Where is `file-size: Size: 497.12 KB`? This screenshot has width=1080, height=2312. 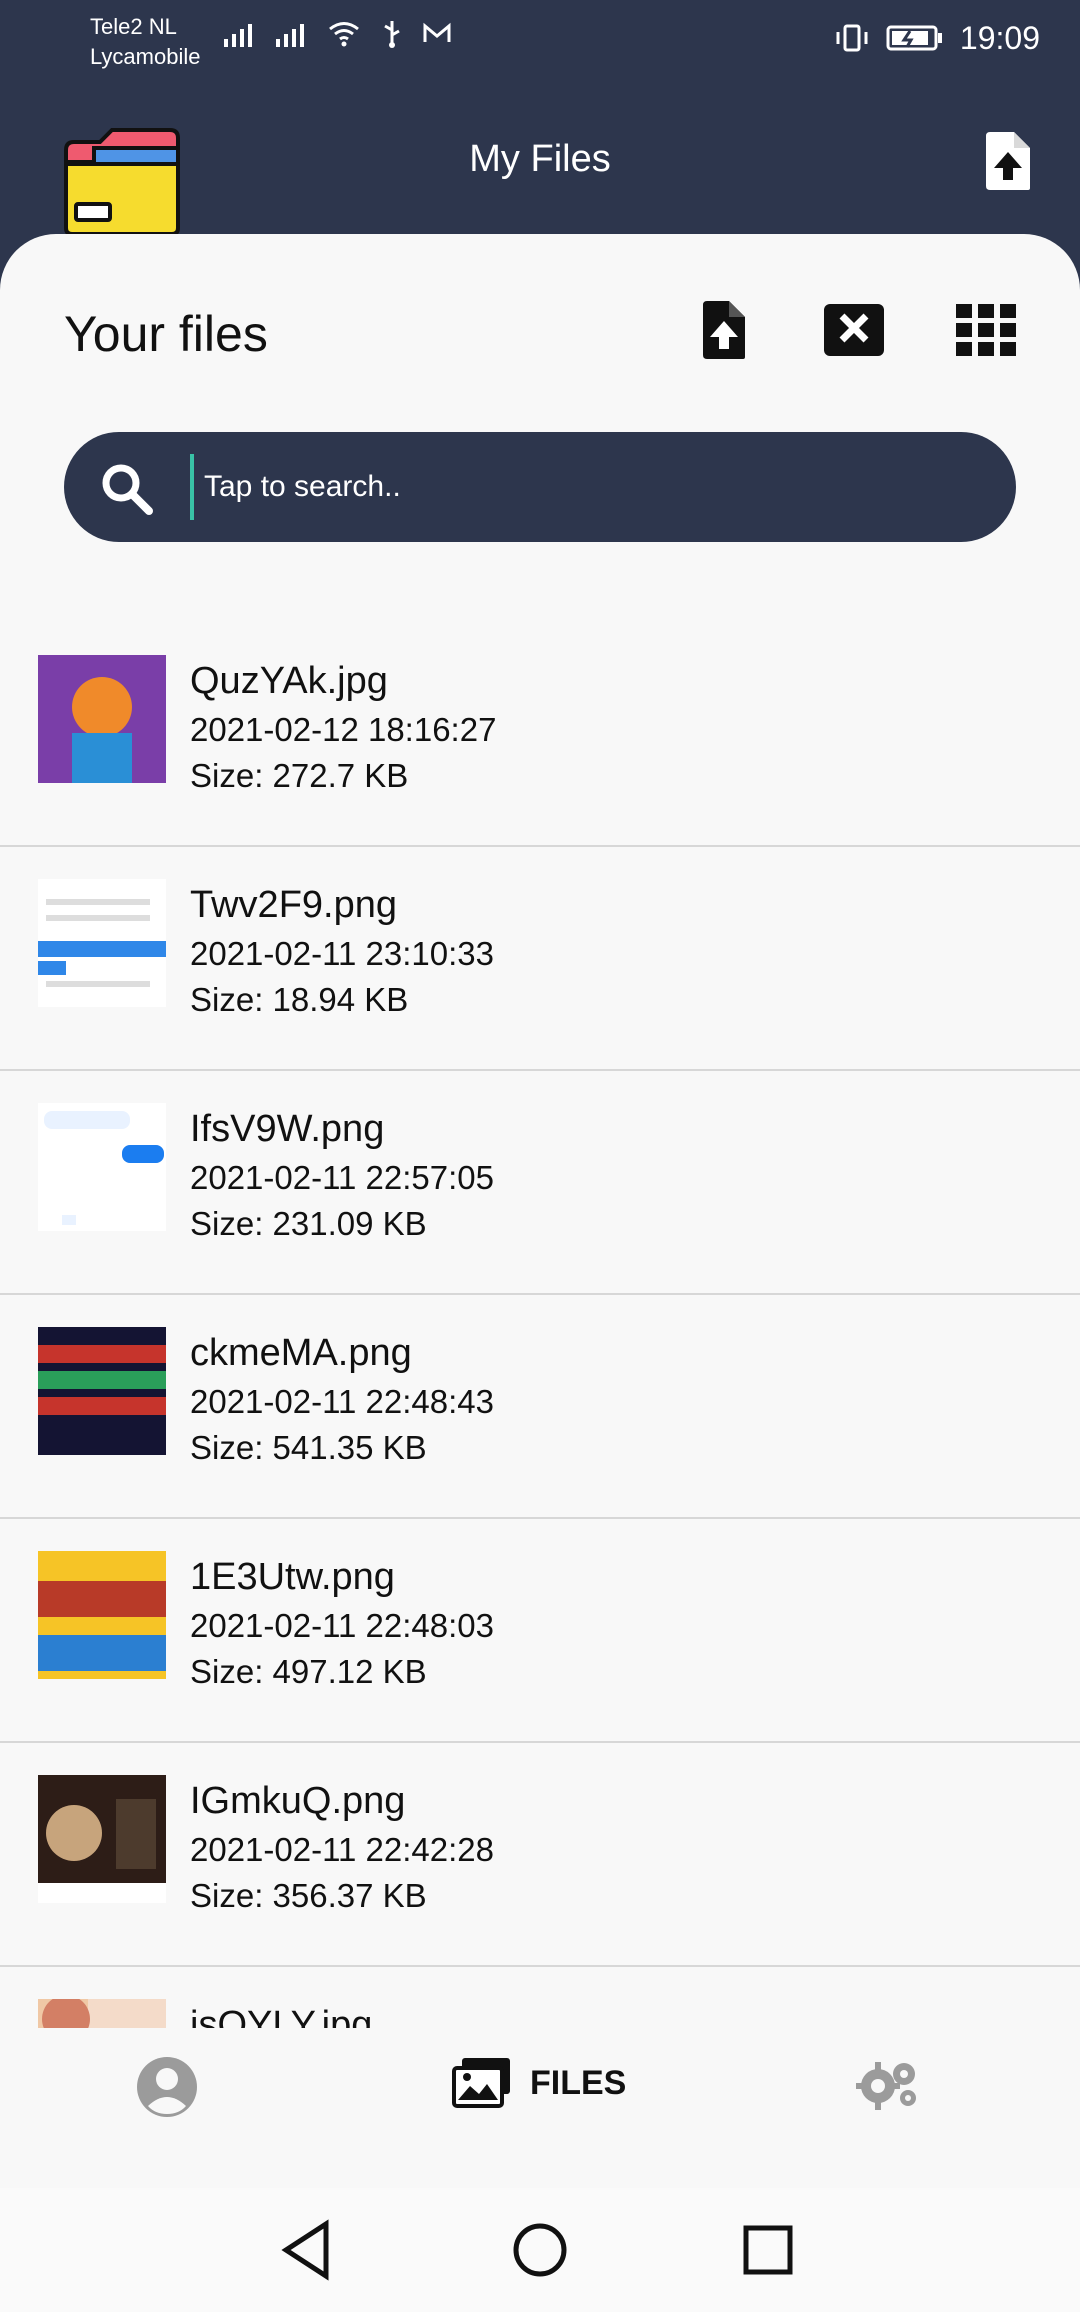 file-size: Size: 497.12 KB is located at coordinates (308, 1671).